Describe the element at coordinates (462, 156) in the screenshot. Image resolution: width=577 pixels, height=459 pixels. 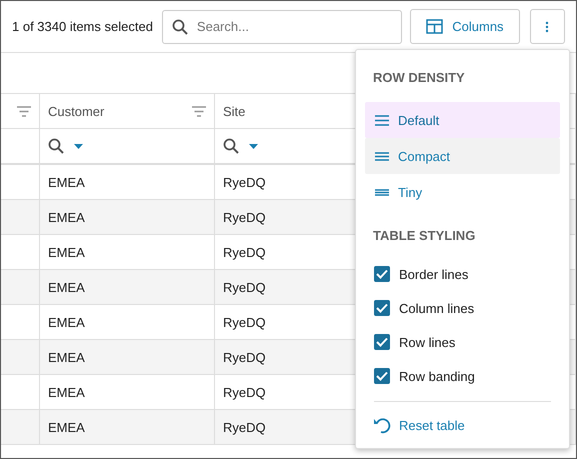
I see `density-option: Compact` at that location.